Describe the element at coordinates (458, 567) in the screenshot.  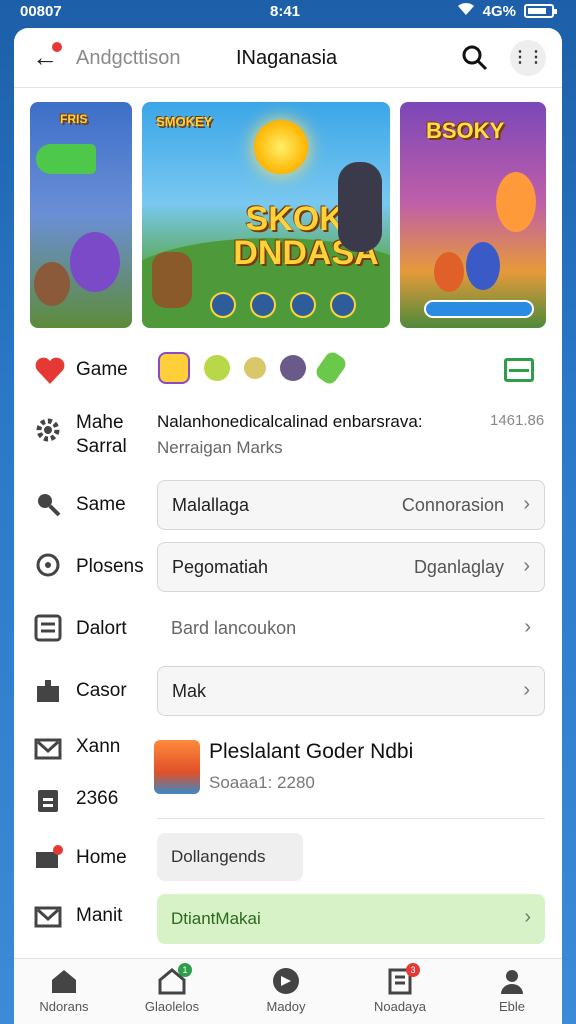
I see `plosens-right: Dganlaglay` at that location.